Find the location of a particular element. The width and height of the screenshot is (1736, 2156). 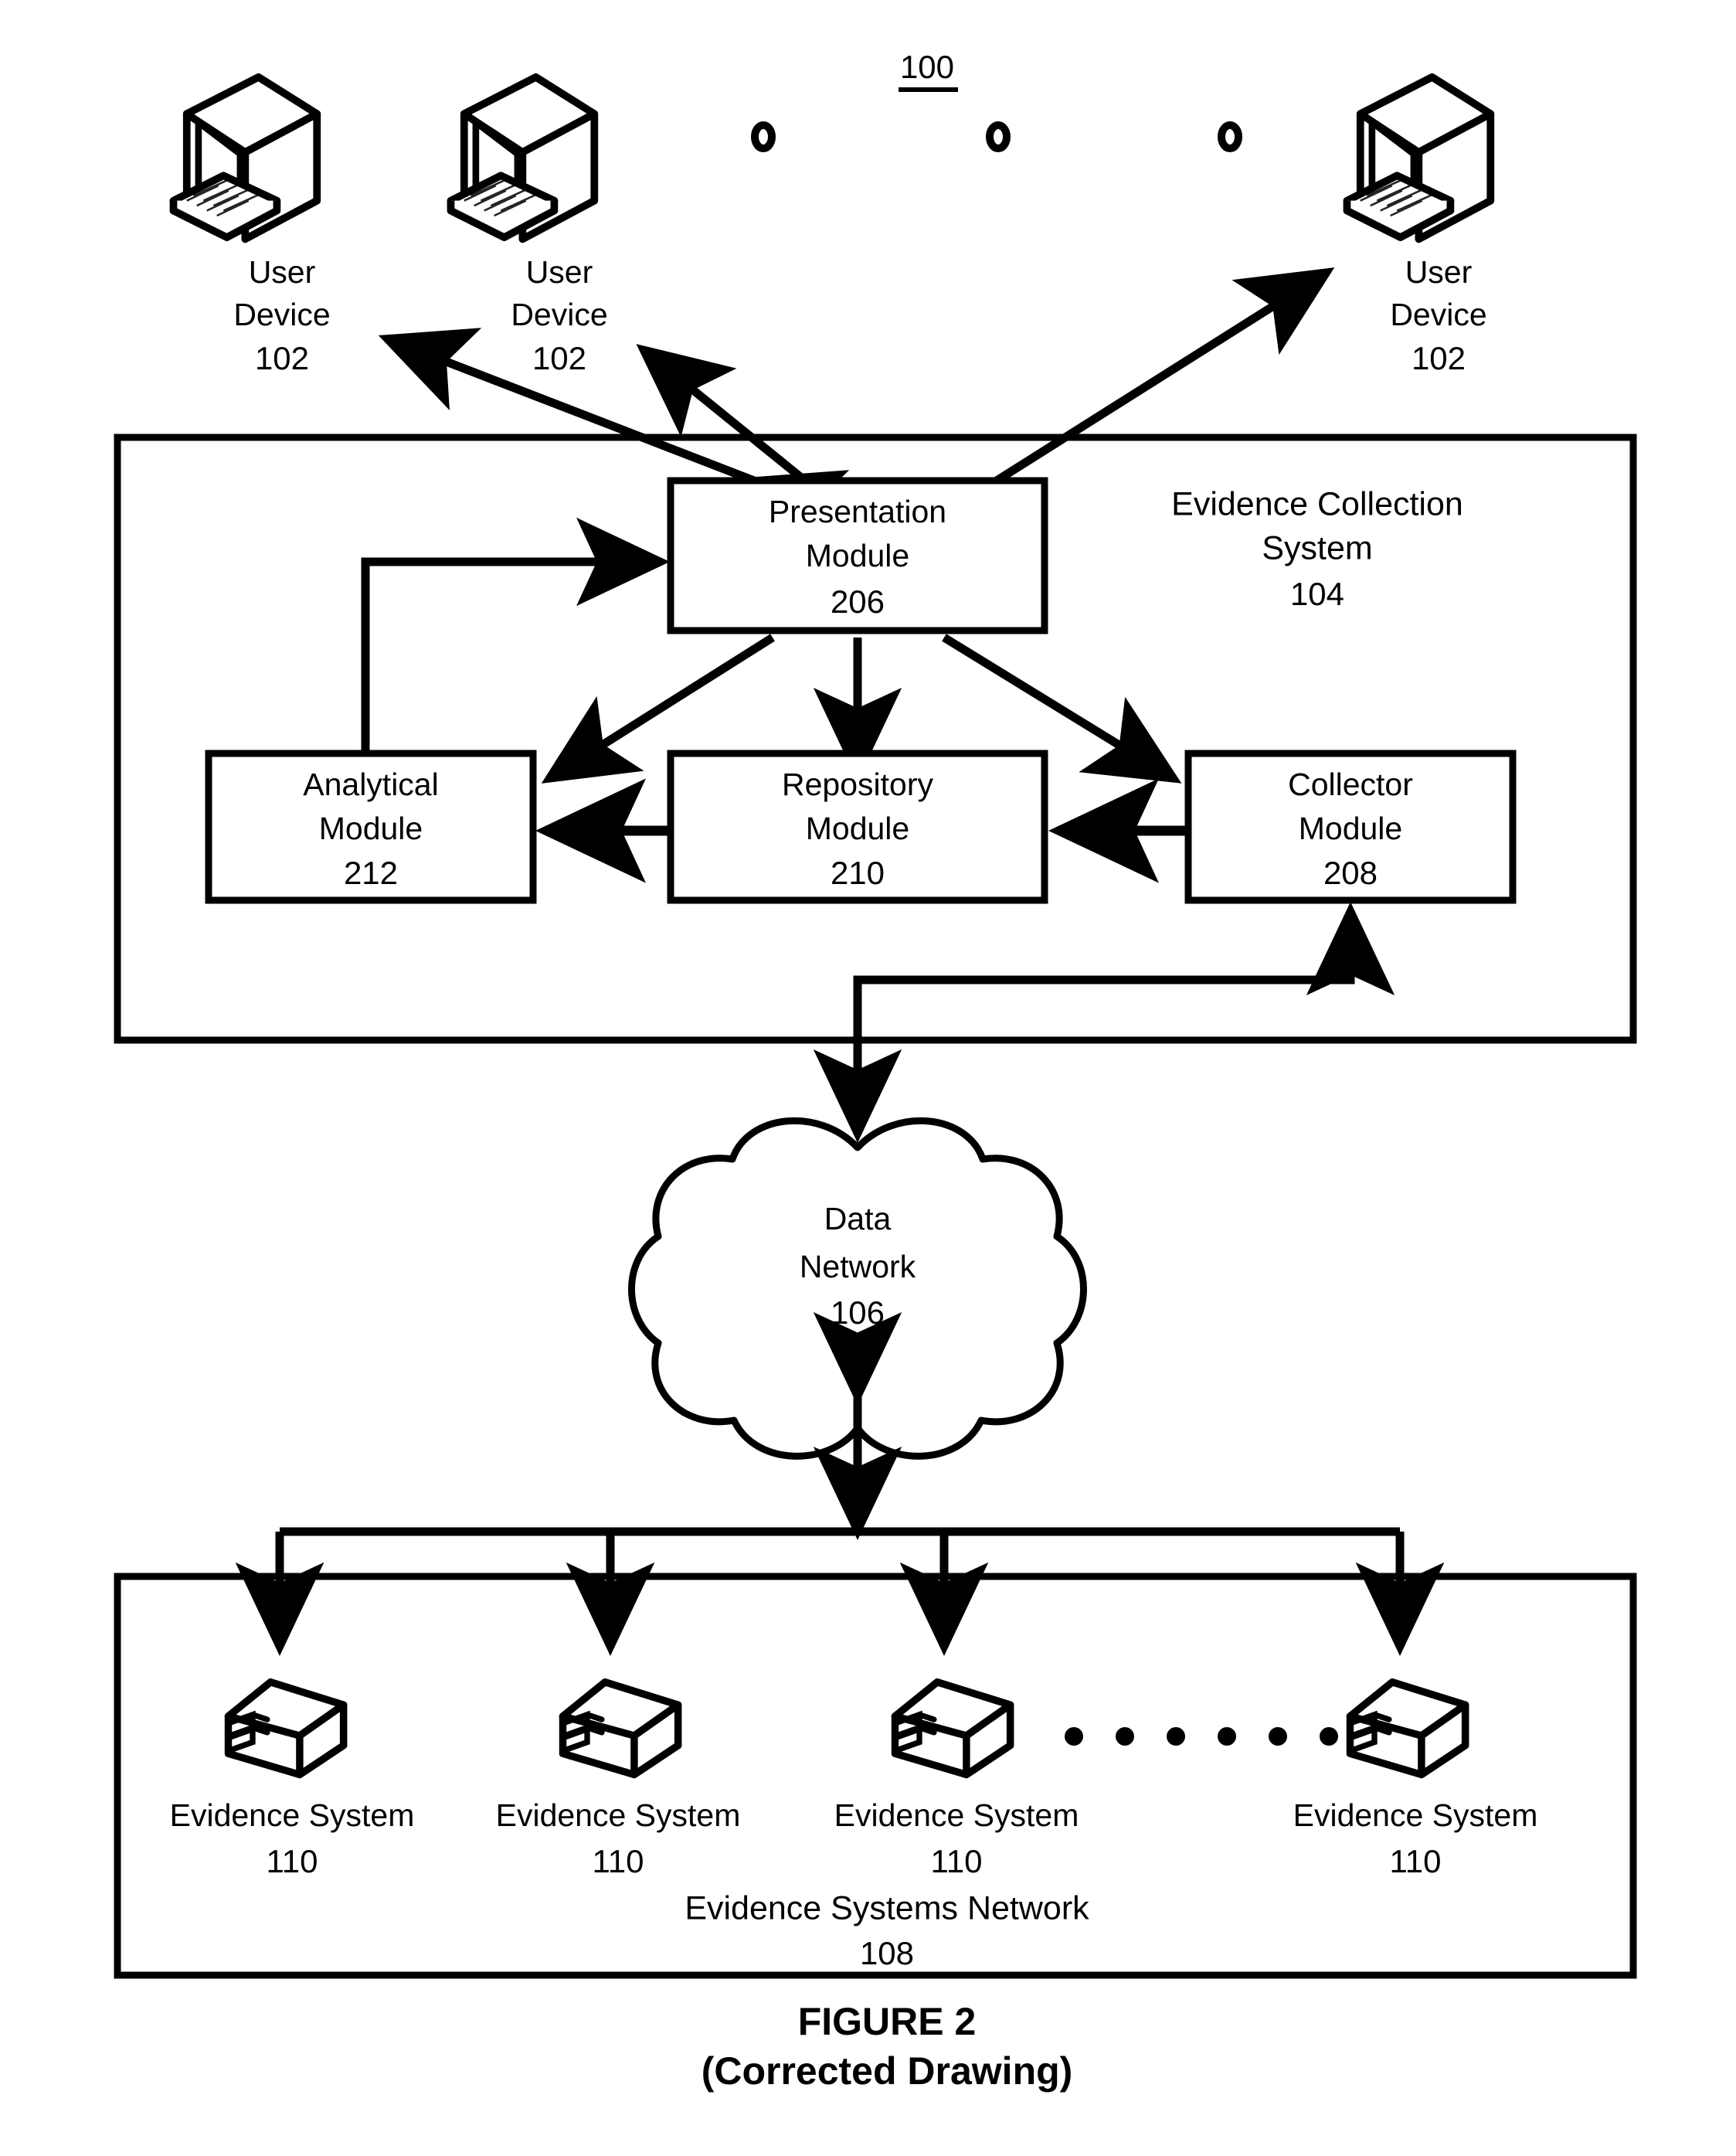

analytical-module-label-line2: Module is located at coordinates (371, 828).